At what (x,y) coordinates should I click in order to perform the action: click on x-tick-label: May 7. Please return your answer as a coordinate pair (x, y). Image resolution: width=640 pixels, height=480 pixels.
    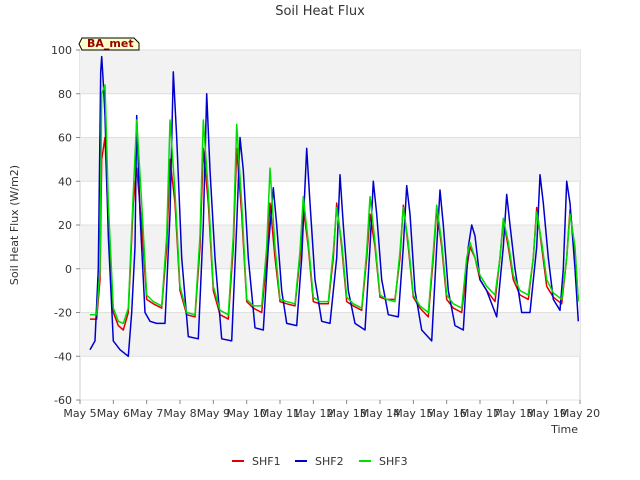
    Looking at the image, I should click on (146, 413).